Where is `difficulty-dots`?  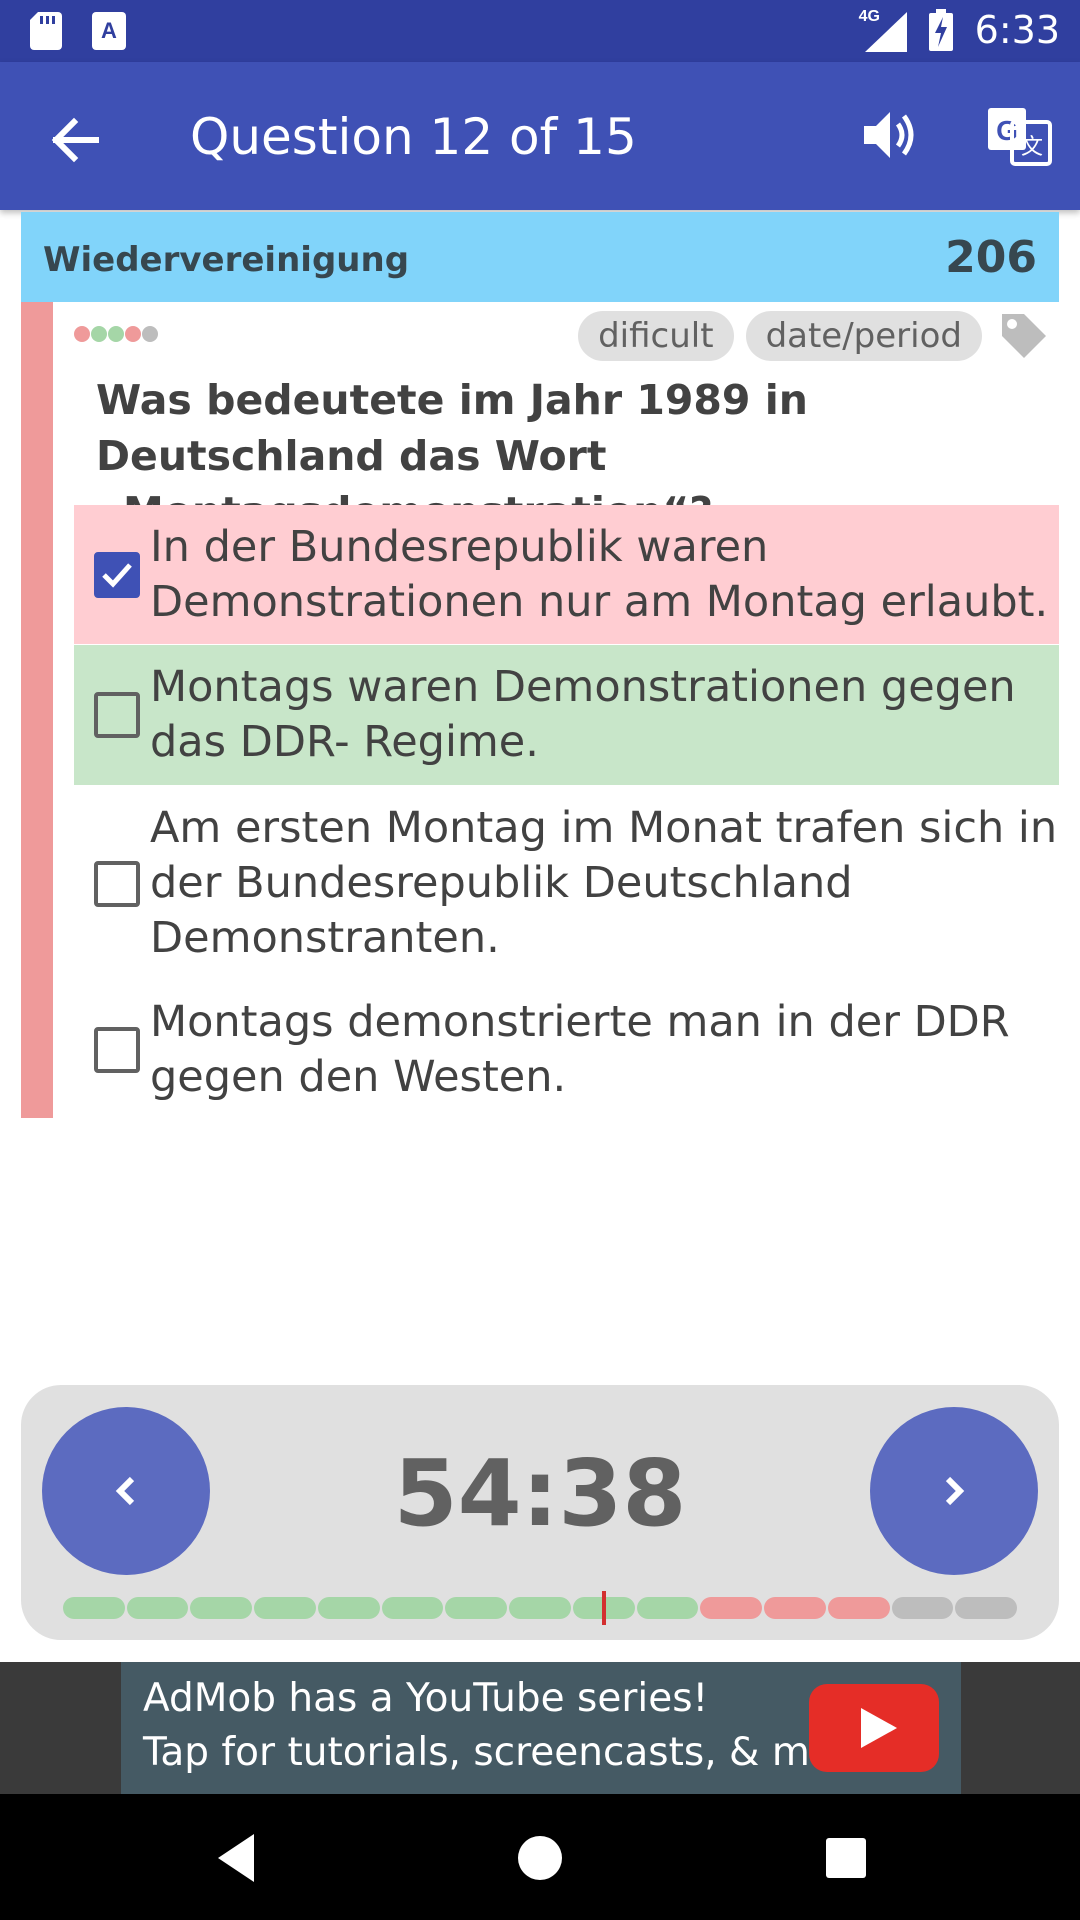 difficulty-dots is located at coordinates (116, 334).